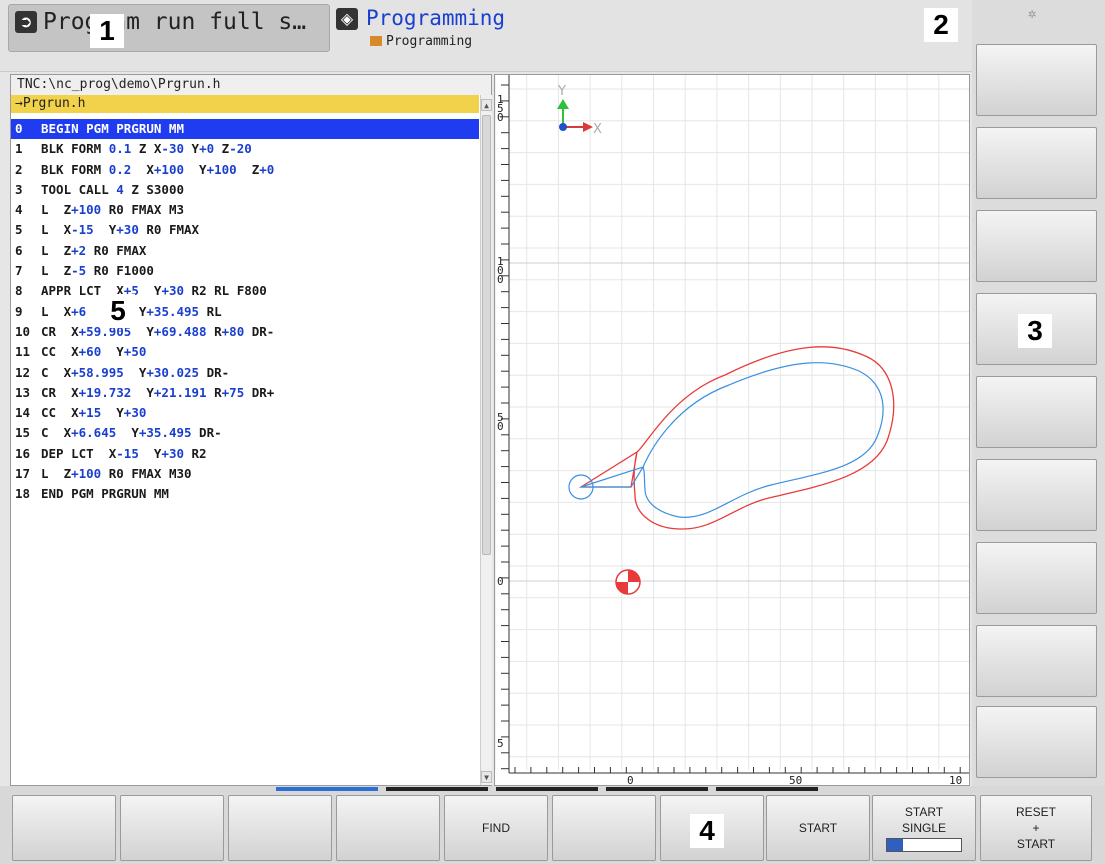  What do you see at coordinates (19, 250) in the screenshot?
I see `line-number: 6` at bounding box center [19, 250].